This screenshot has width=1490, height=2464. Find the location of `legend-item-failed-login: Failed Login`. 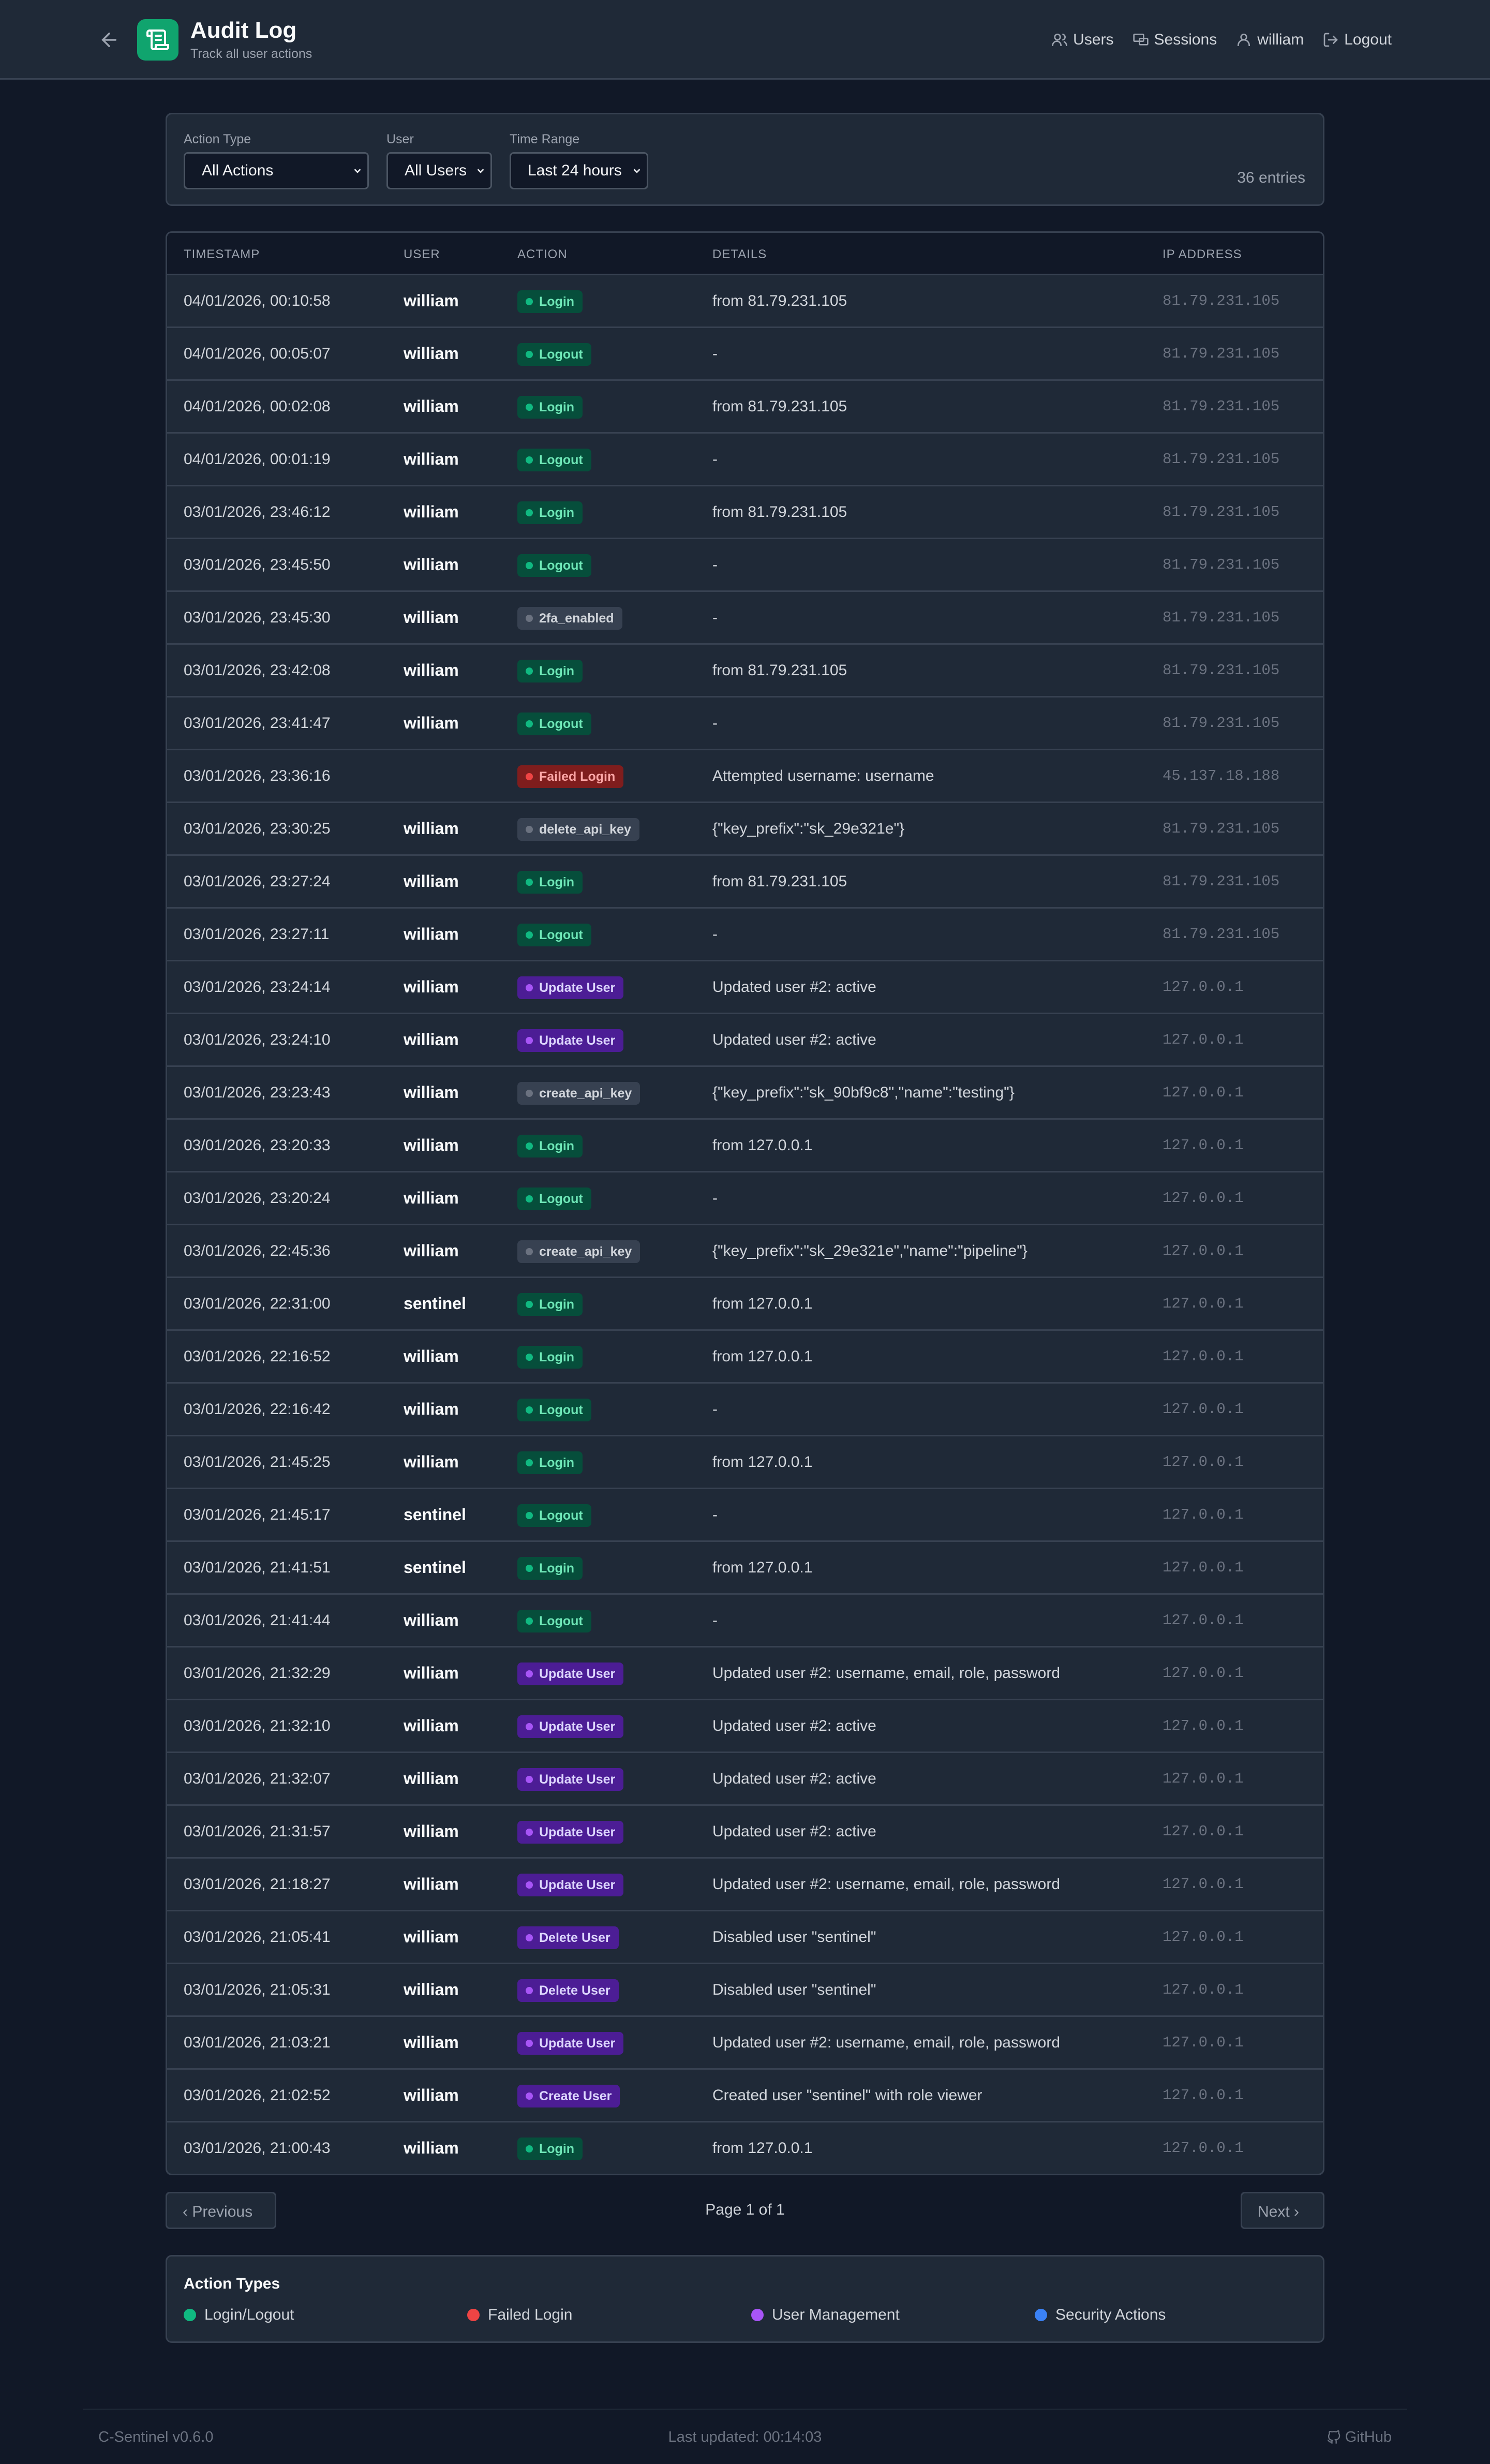

legend-item-failed-login: Failed Login is located at coordinates (519, 2315).